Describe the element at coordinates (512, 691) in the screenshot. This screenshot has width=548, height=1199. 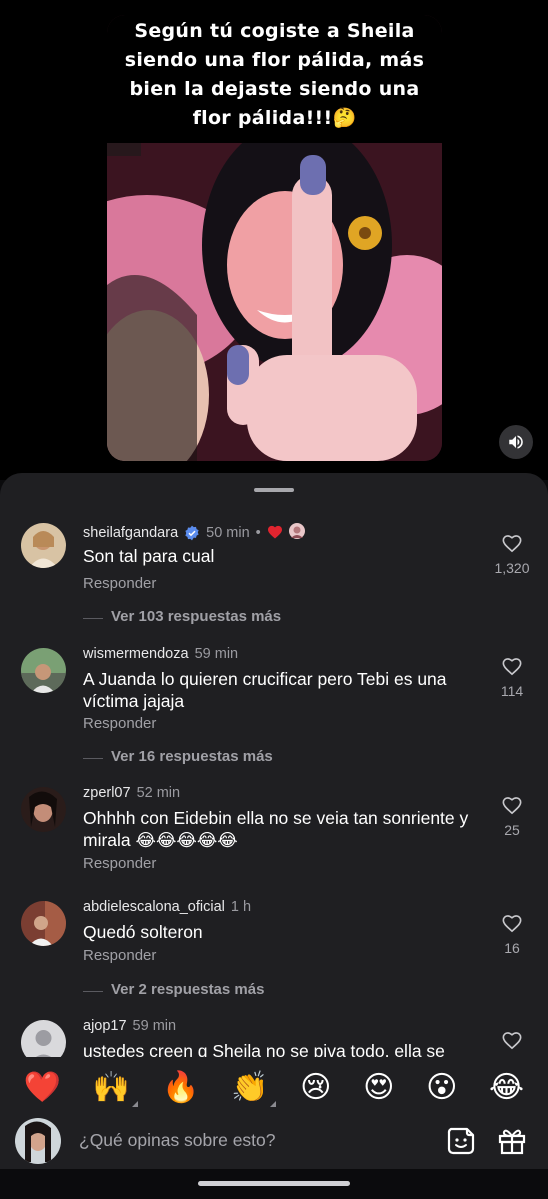
I see `like-count: 114` at that location.